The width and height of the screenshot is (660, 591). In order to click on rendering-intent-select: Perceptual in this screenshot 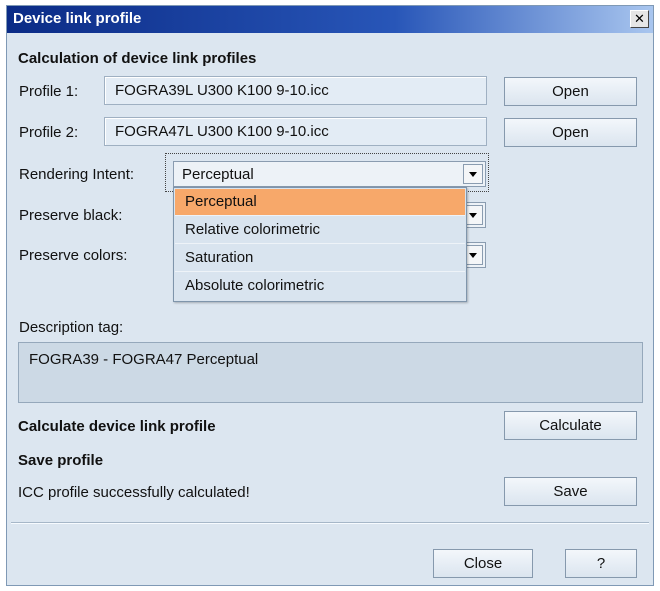, I will do `click(329, 174)`.